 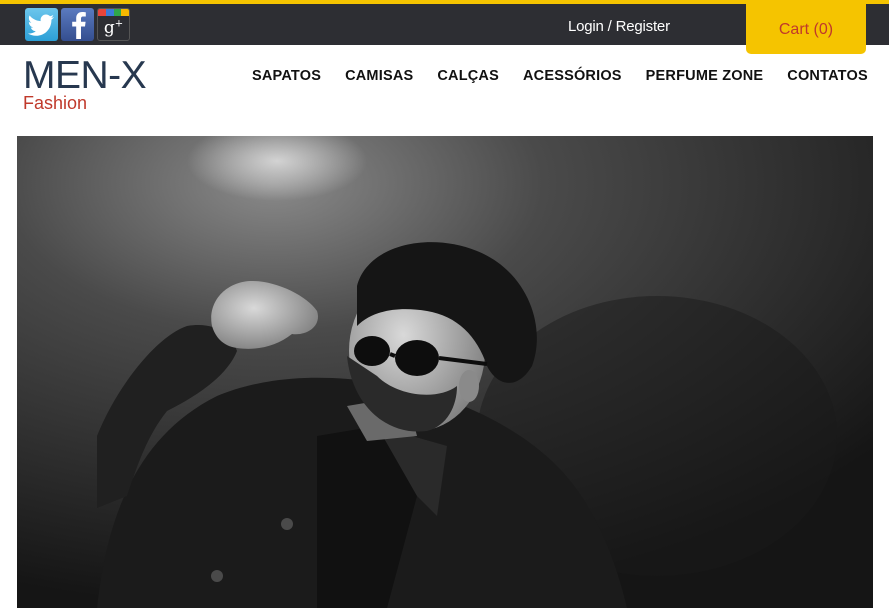 I want to click on login-register-link: Login / Register, so click(x=619, y=26).